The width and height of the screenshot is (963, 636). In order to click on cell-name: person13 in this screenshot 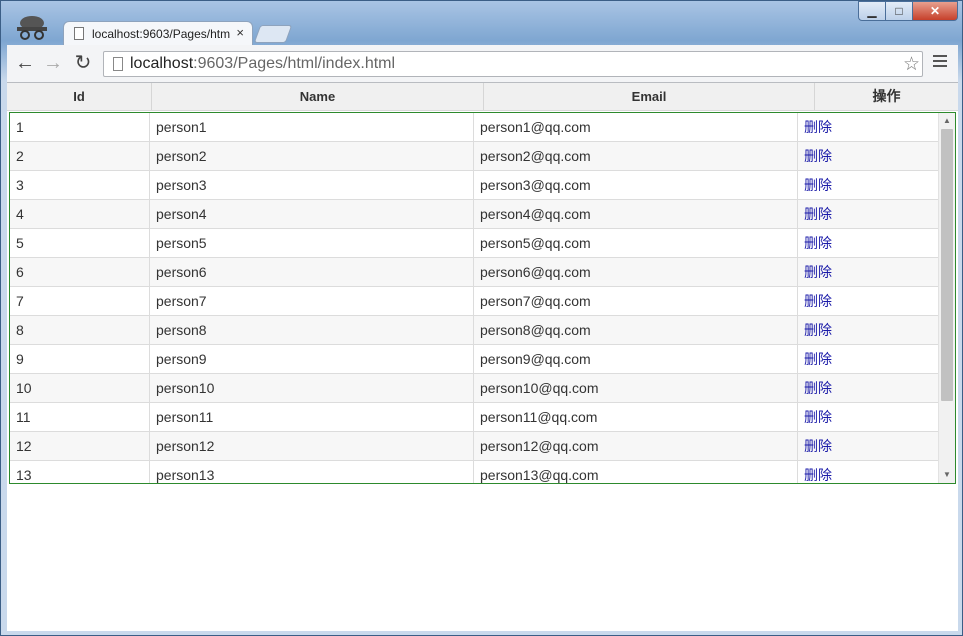, I will do `click(185, 475)`.